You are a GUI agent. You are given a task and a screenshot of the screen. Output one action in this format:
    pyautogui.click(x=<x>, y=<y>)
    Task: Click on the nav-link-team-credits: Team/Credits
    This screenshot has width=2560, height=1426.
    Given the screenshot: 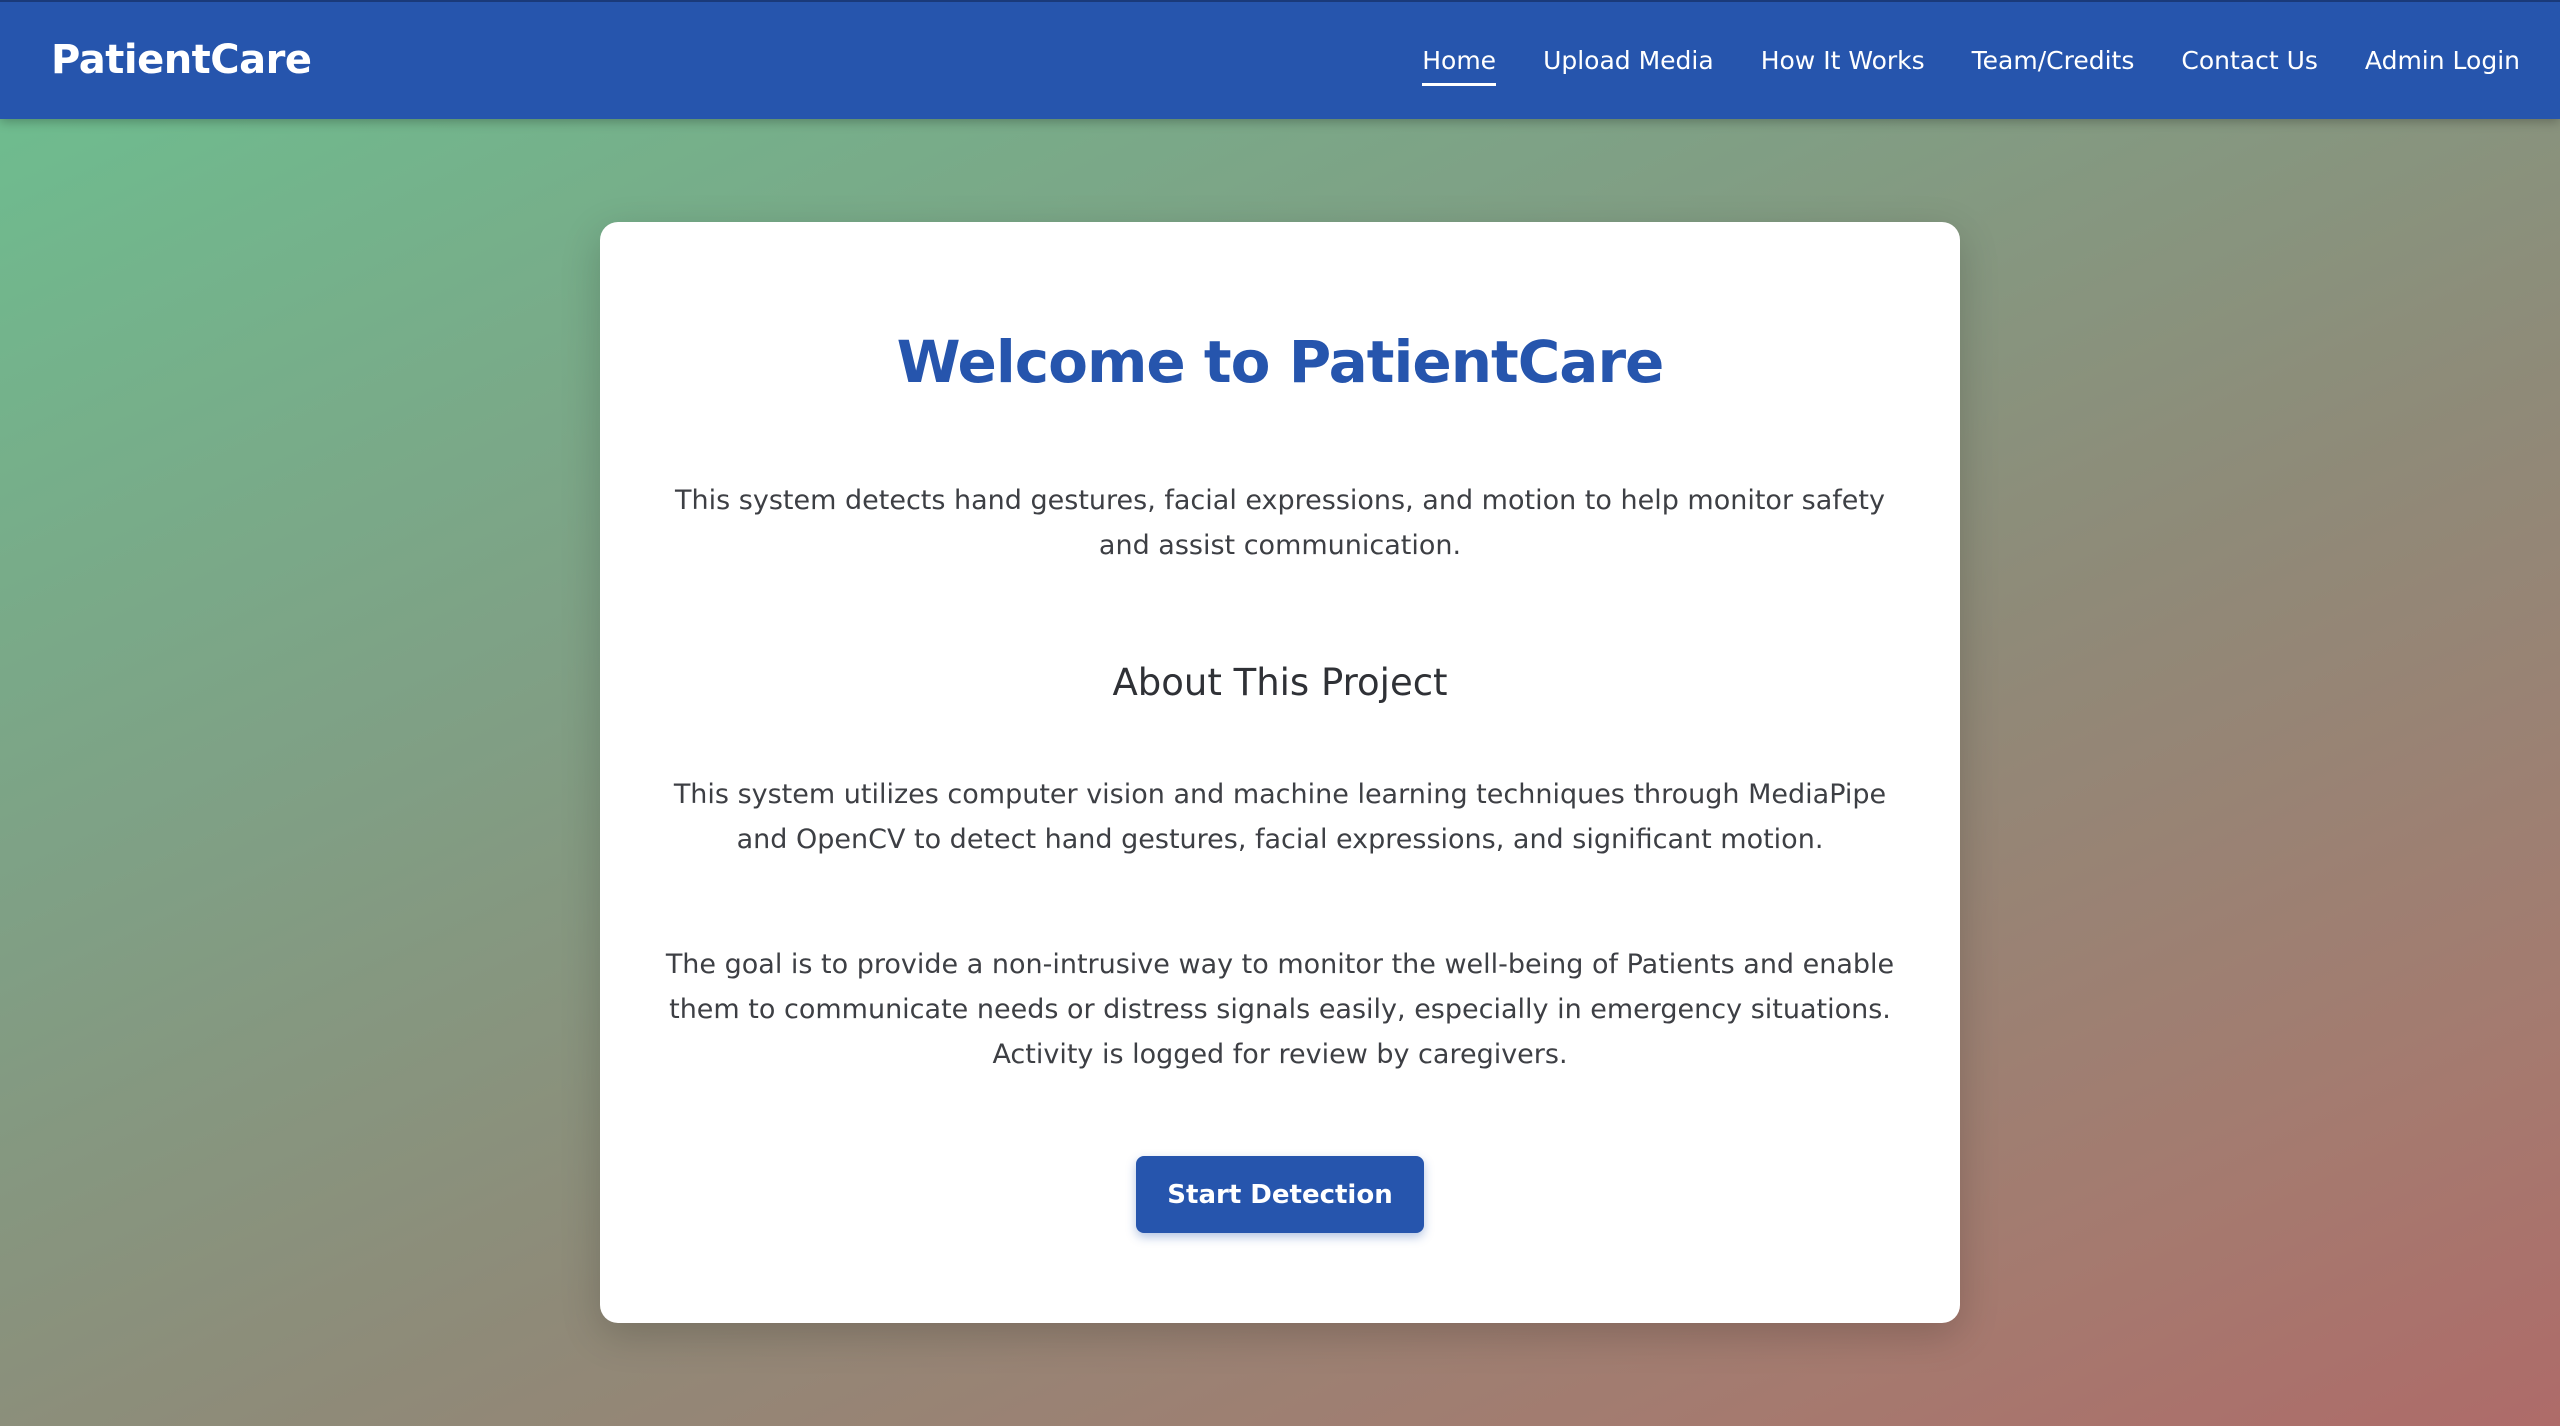 What is the action you would take?
    pyautogui.click(x=2053, y=61)
    